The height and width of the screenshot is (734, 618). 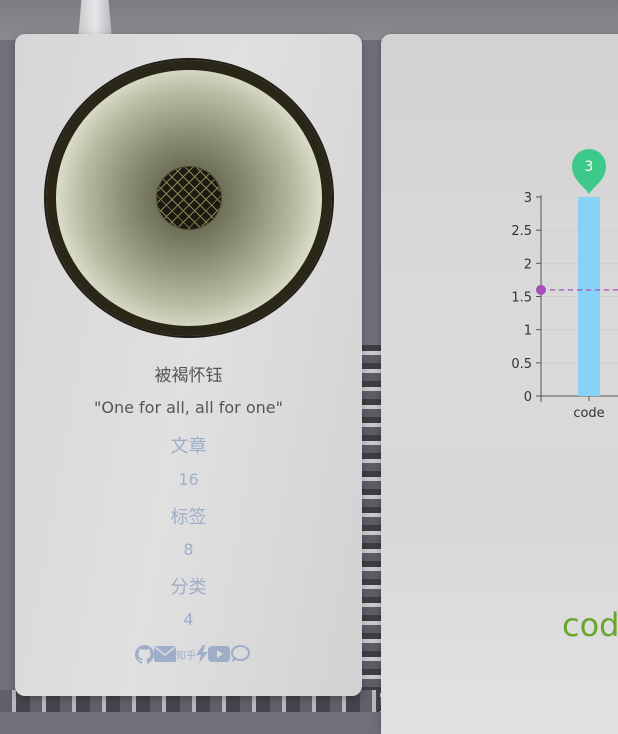 I want to click on stat-categories-label: 分类, so click(x=188, y=586).